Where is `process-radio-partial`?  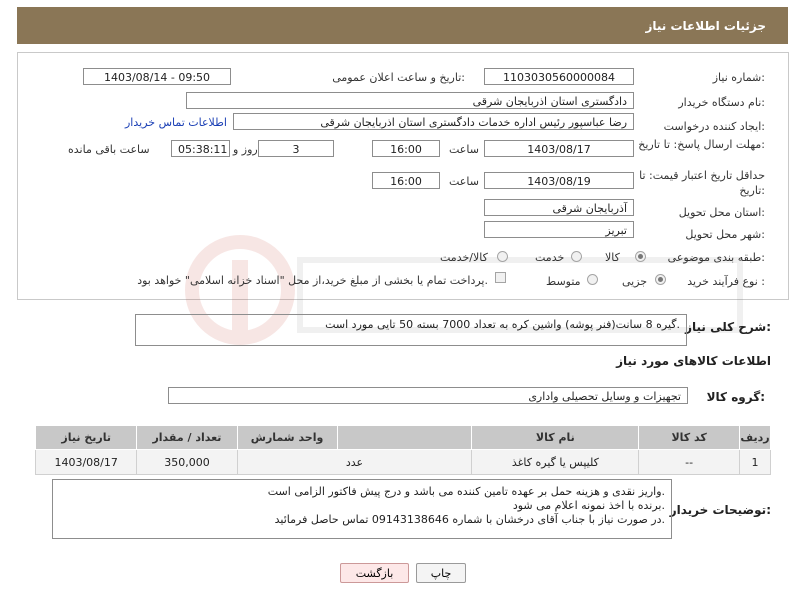 process-radio-partial is located at coordinates (660, 279).